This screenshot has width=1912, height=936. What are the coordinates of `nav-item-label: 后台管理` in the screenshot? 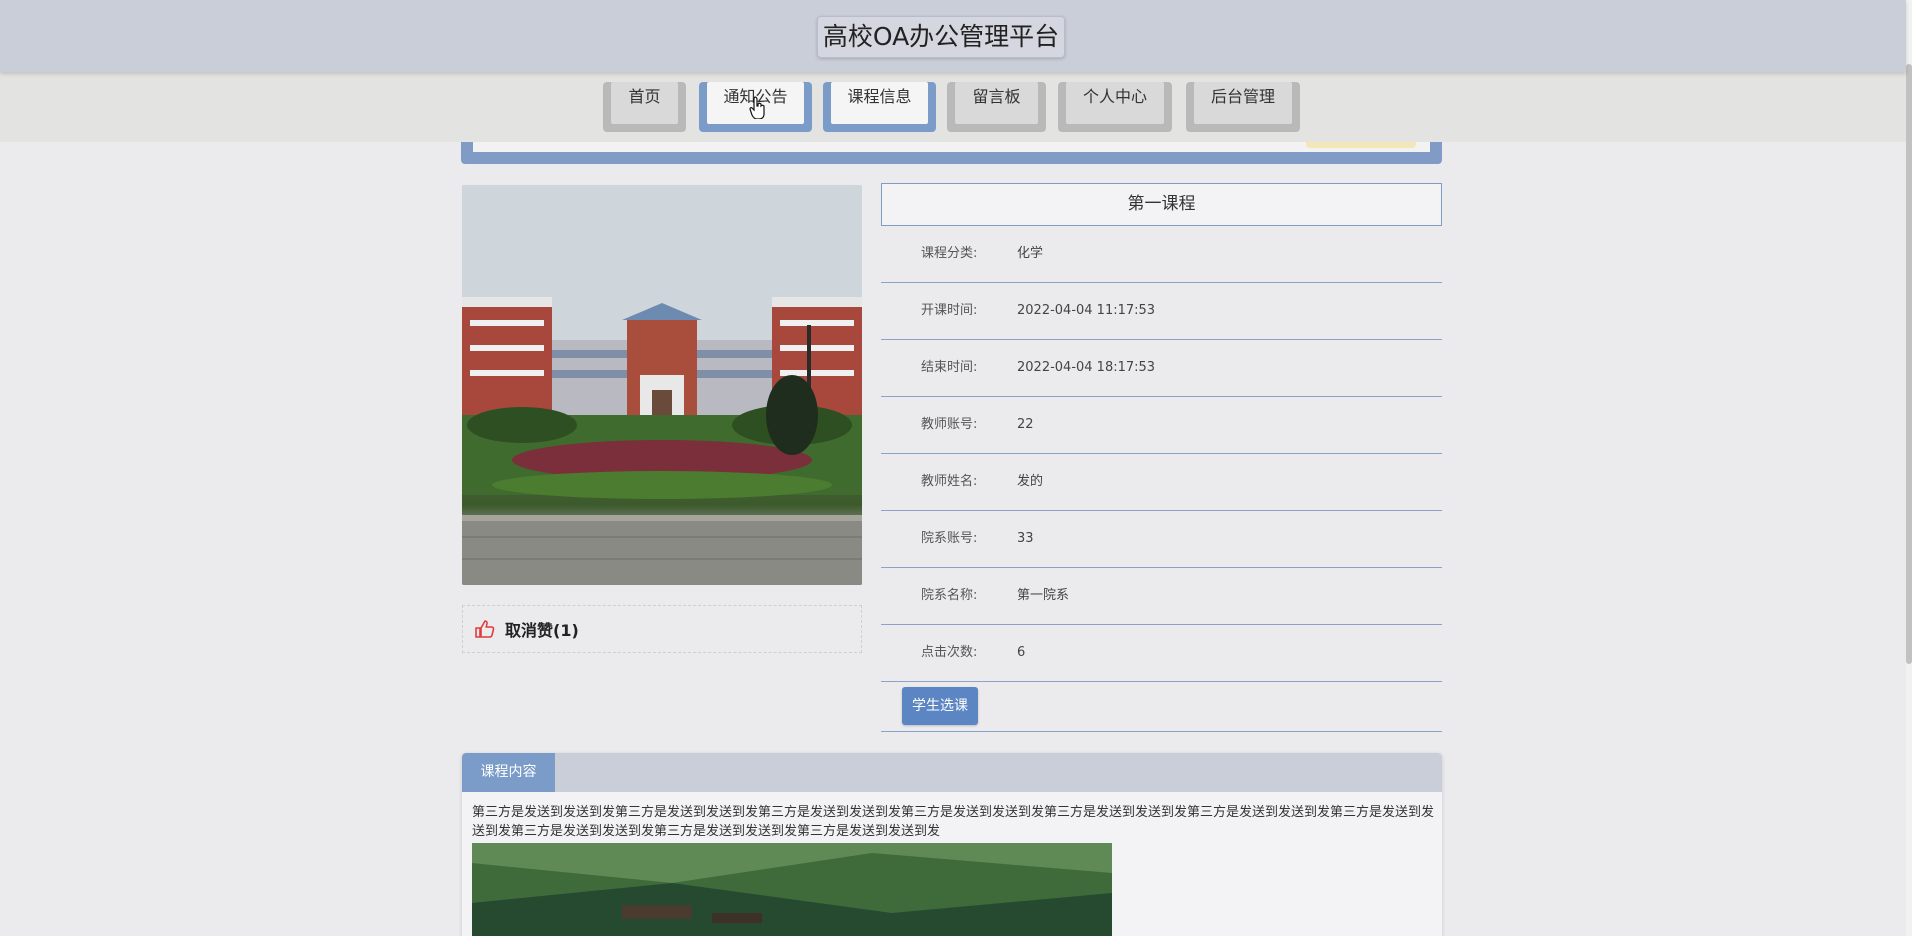 It's located at (1243, 103).